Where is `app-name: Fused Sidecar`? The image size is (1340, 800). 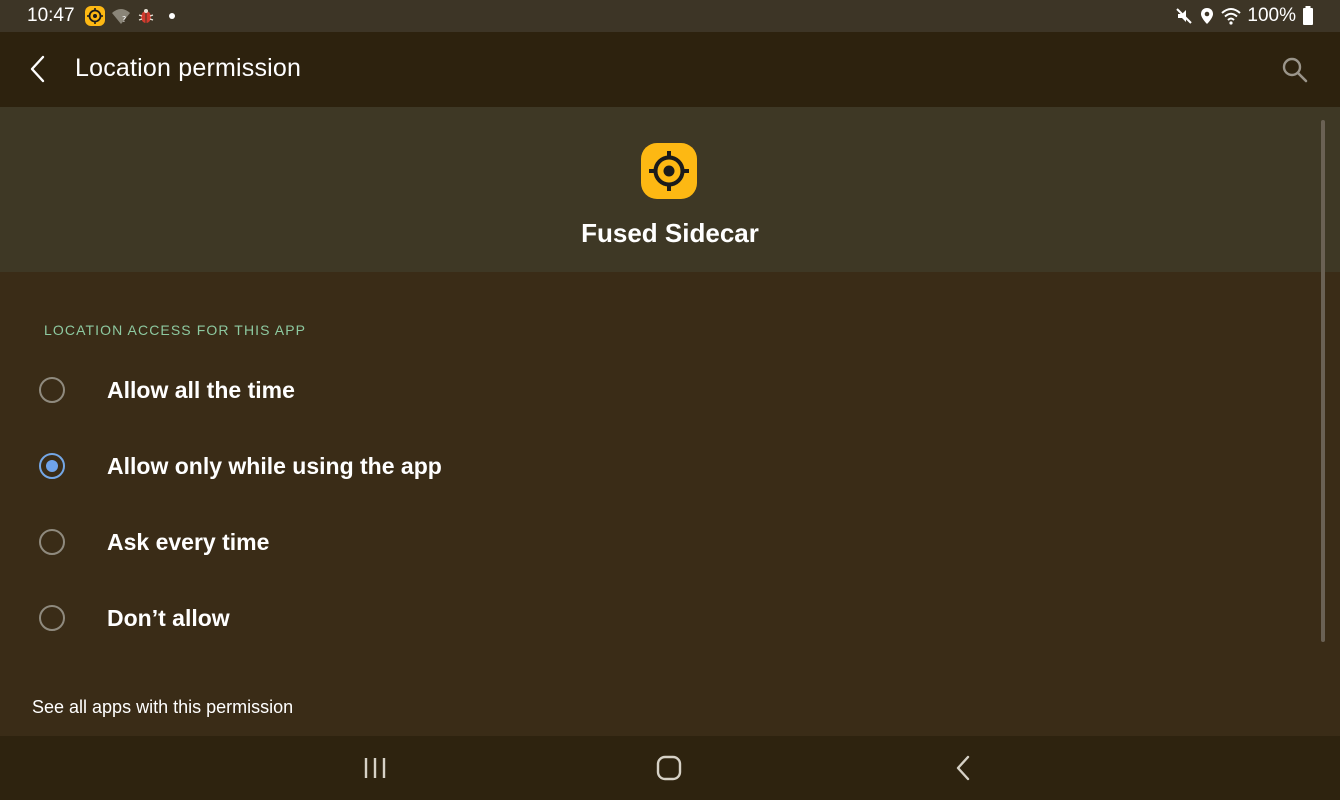
app-name: Fused Sidecar is located at coordinates (670, 233).